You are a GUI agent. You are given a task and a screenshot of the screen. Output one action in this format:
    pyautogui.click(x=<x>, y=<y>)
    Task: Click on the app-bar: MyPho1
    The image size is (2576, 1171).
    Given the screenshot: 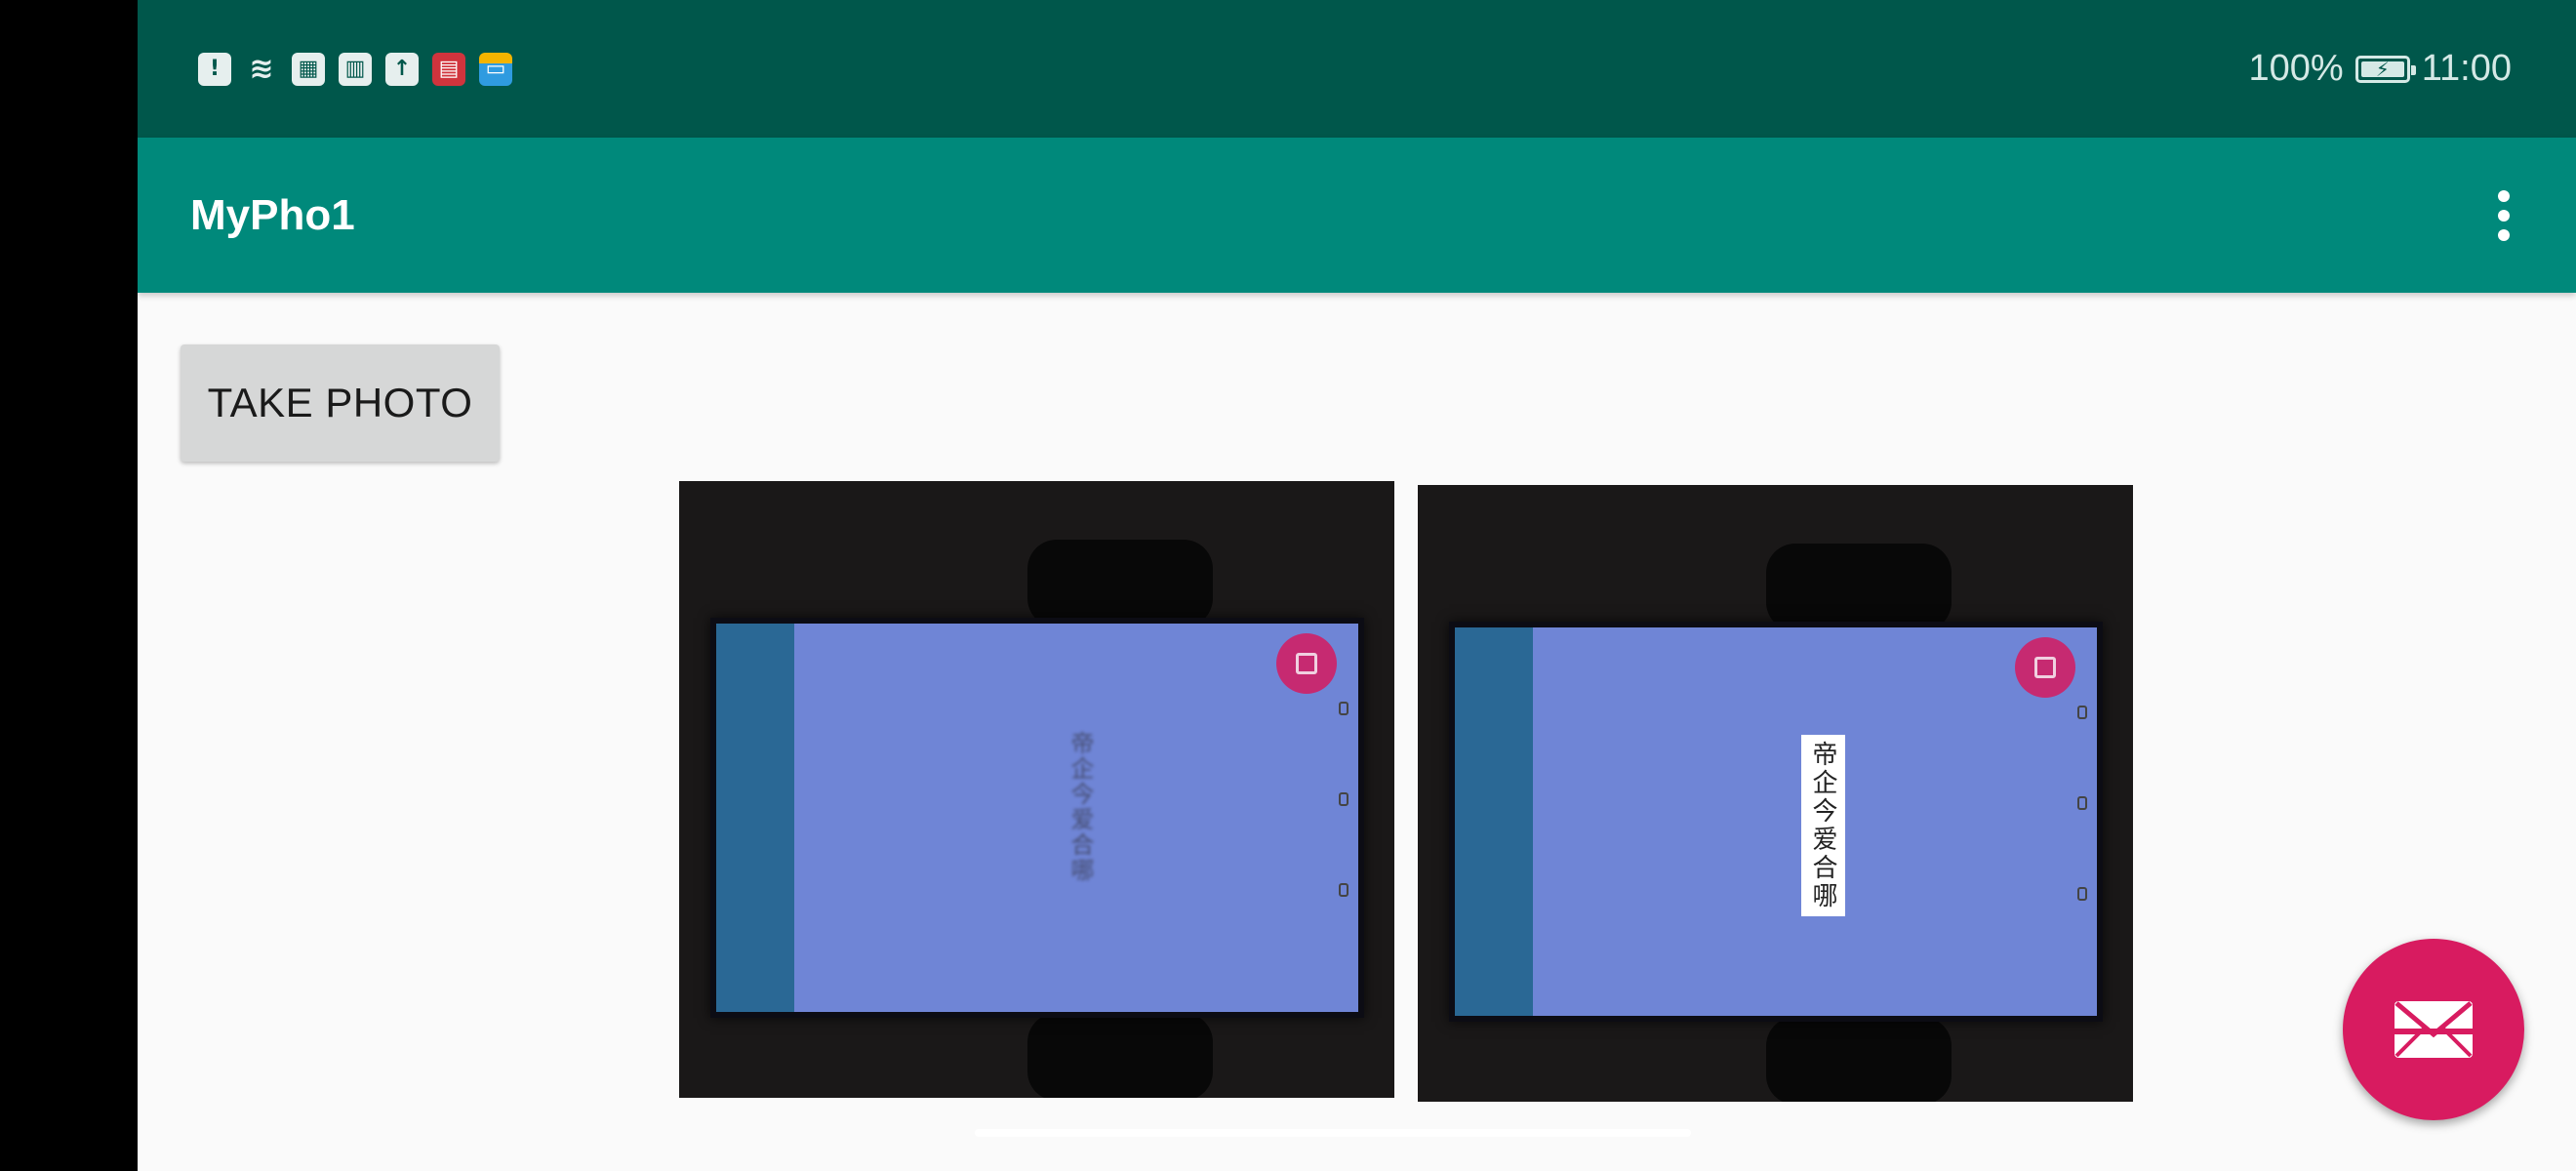 What is the action you would take?
    pyautogui.click(x=1357, y=215)
    